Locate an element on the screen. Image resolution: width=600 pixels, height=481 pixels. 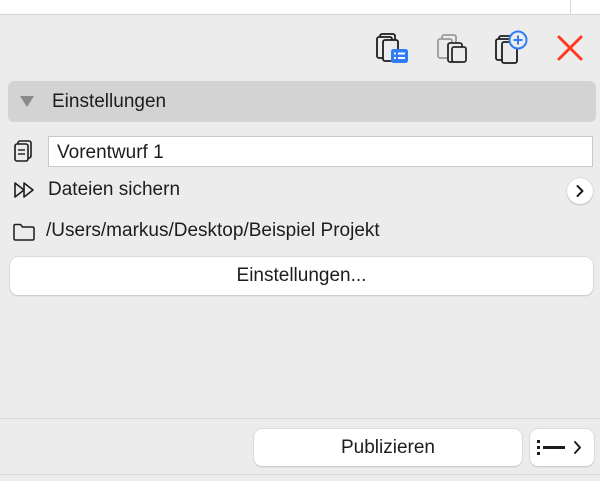
folder-icon is located at coordinates (24, 234).